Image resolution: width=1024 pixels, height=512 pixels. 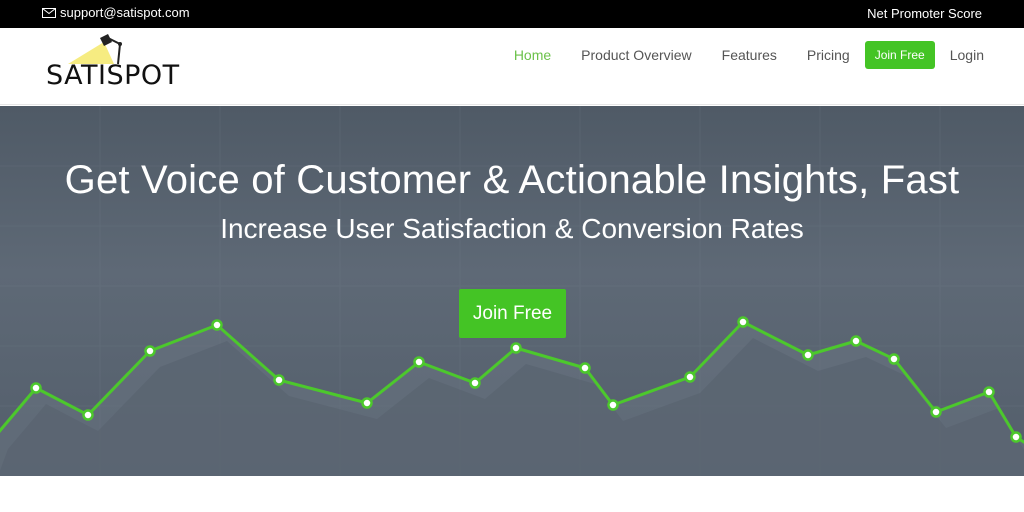 What do you see at coordinates (924, 13) in the screenshot?
I see `nps-link: Net Promoter Score` at bounding box center [924, 13].